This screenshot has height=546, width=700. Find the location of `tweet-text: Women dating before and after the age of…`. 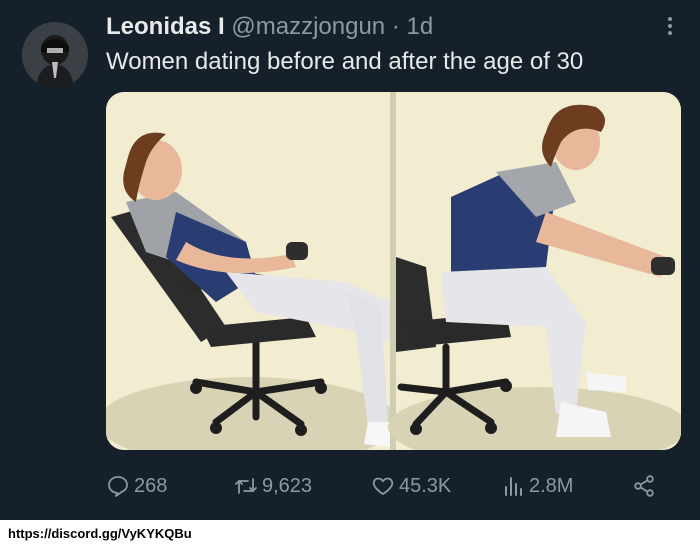

tweet-text: Women dating before and after the age of… is located at coordinates (345, 61).